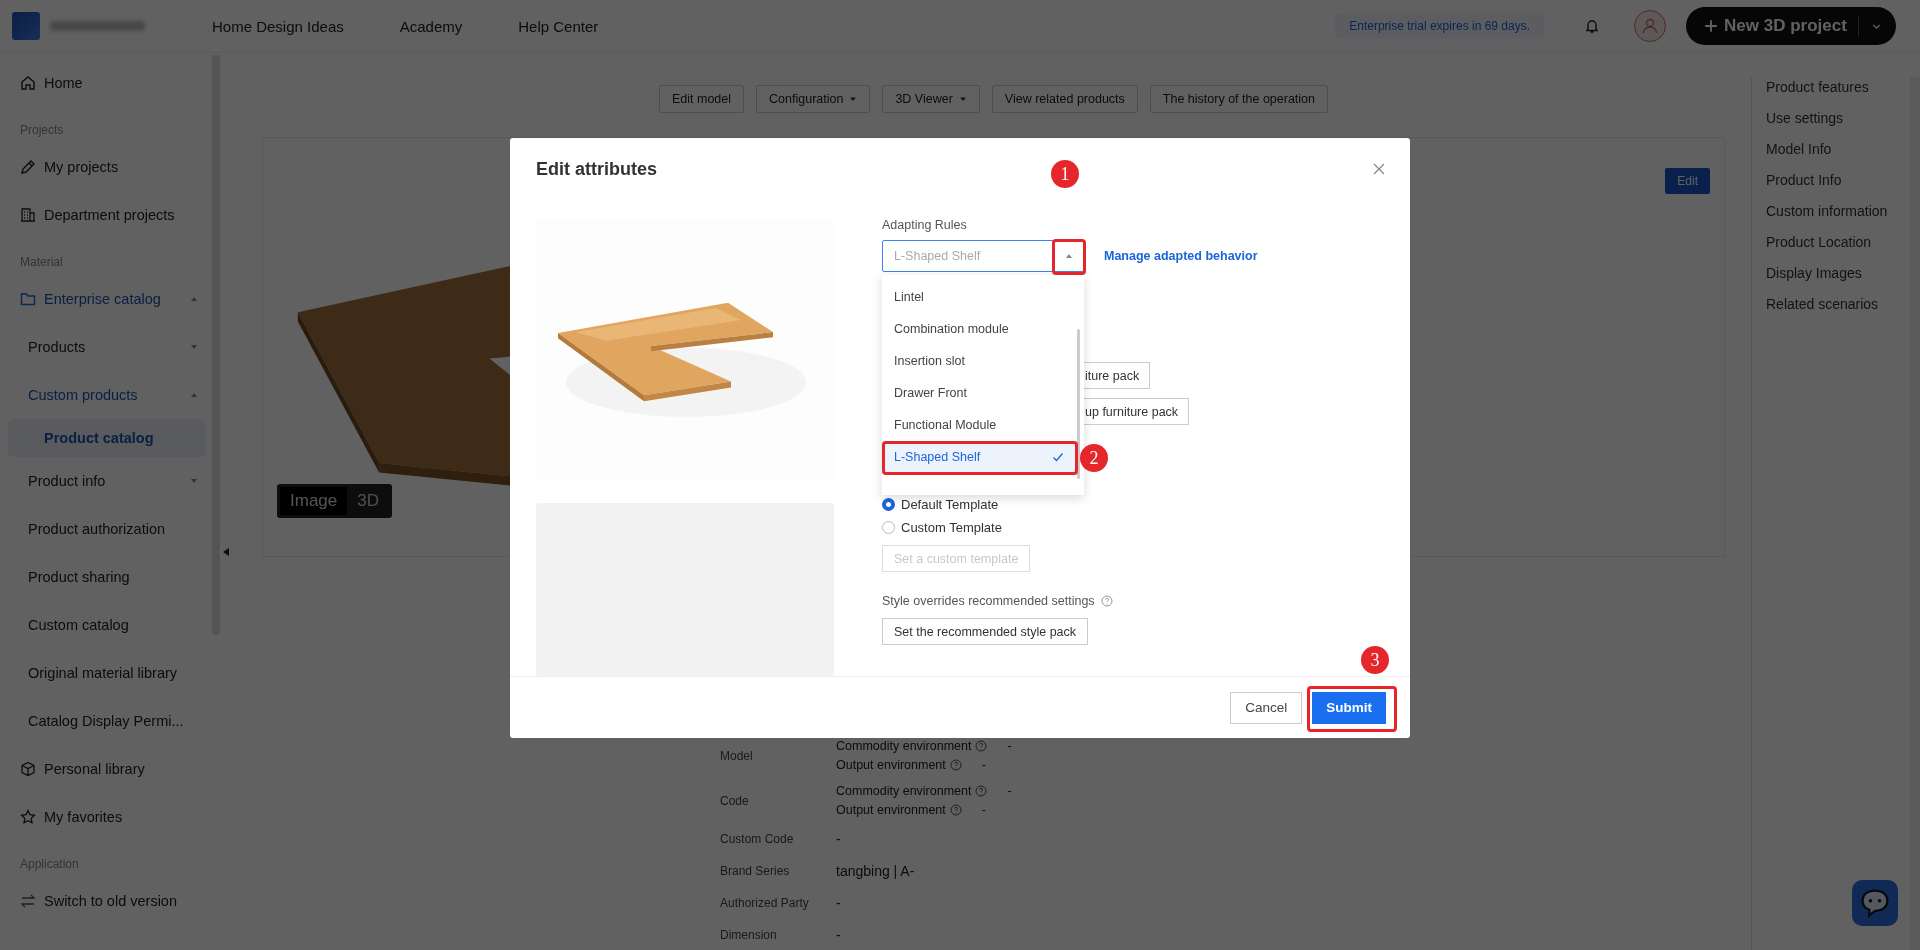 The height and width of the screenshot is (950, 1920). Describe the element at coordinates (1181, 256) in the screenshot. I see `manage-behavior-link: Manage adapted behavior` at that location.